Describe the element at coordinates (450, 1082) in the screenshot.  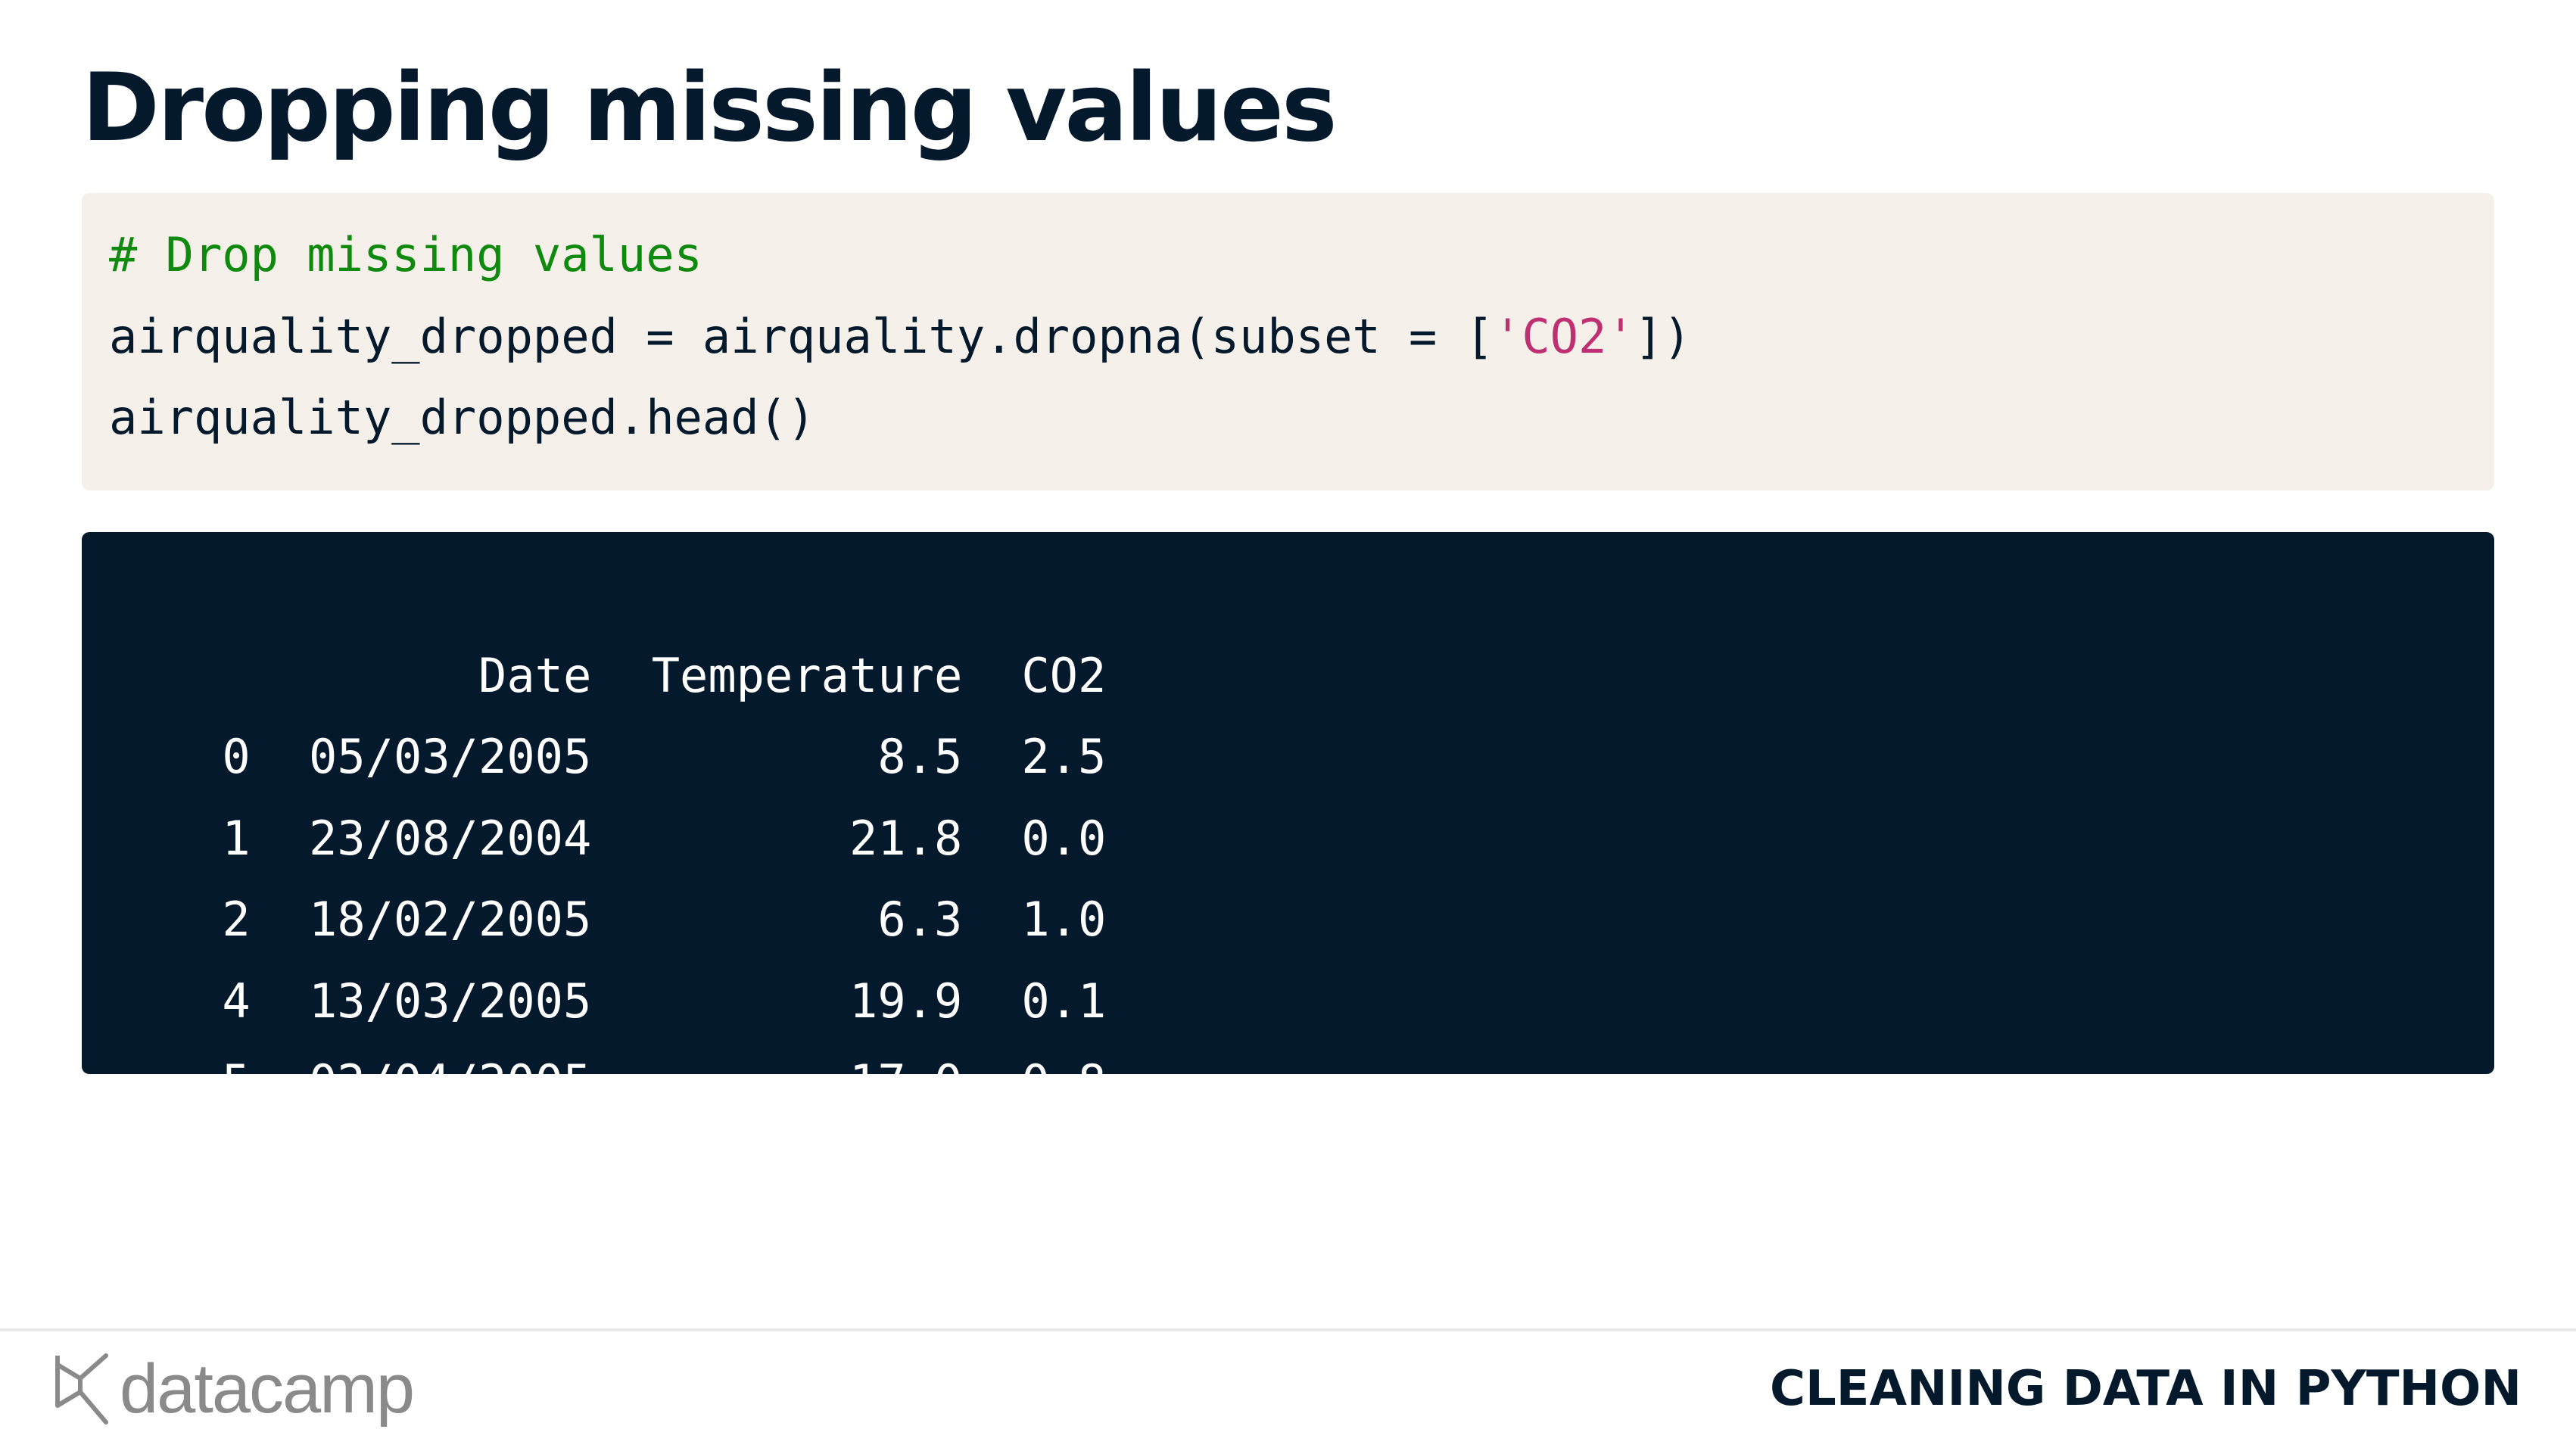
I see `row-date: 02/04/2005` at that location.